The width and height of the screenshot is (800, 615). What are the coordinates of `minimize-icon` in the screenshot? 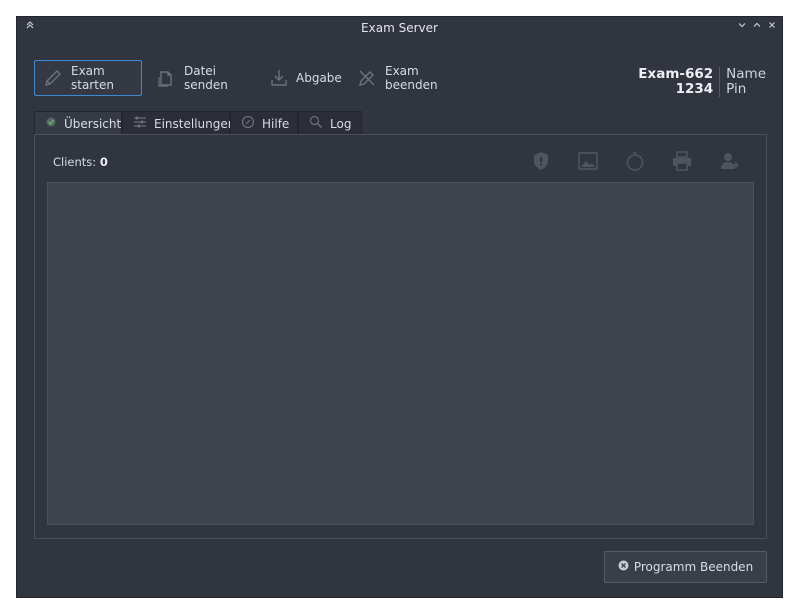 It's located at (742, 27).